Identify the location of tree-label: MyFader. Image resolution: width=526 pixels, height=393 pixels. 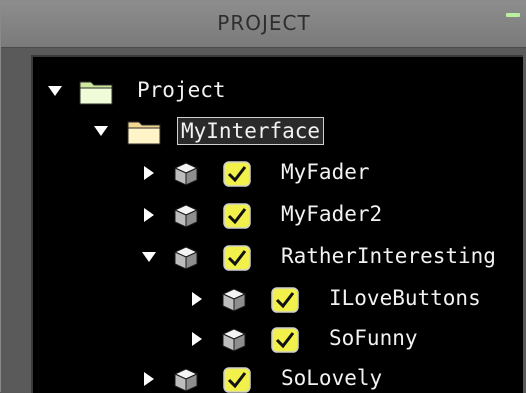
(325, 172).